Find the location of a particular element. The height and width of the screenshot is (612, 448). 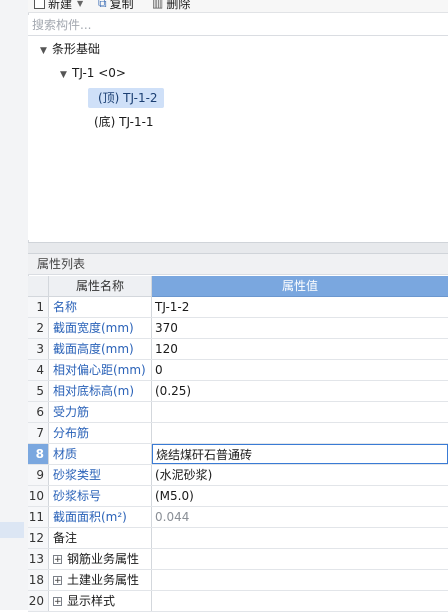

row-number: 8 is located at coordinates (38, 454).